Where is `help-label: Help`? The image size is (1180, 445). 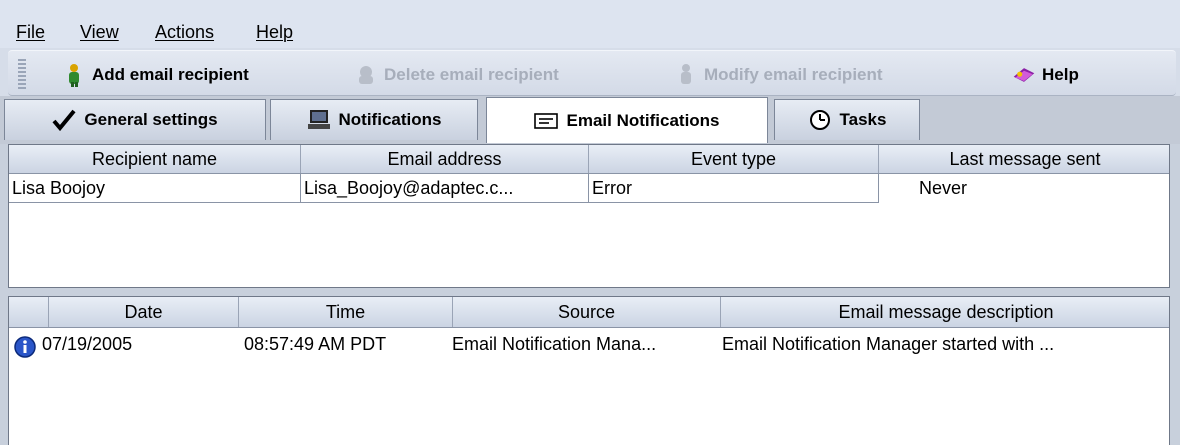
help-label: Help is located at coordinates (1060, 74).